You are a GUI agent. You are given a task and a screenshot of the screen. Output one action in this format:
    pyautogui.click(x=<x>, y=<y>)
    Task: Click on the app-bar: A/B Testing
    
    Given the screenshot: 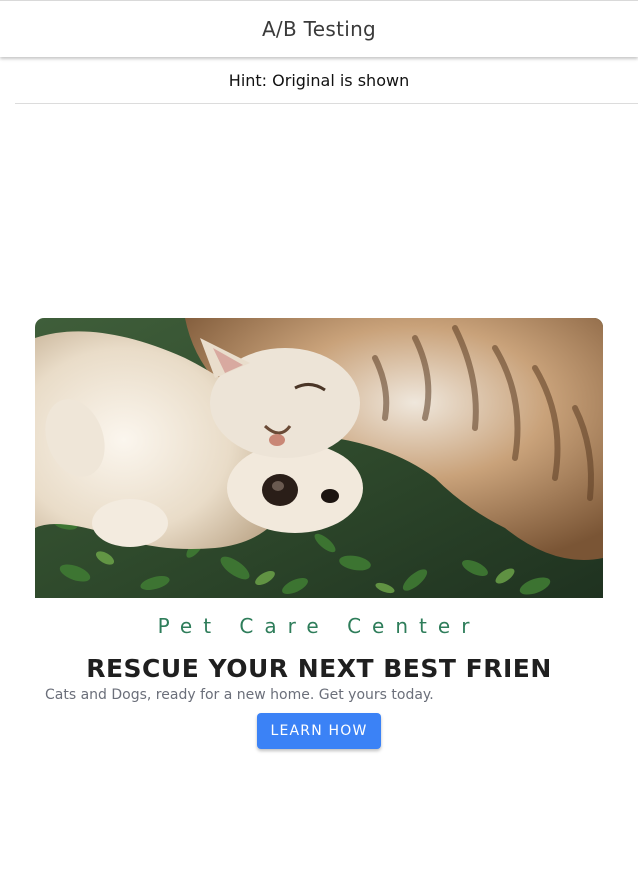 What is the action you would take?
    pyautogui.click(x=319, y=28)
    